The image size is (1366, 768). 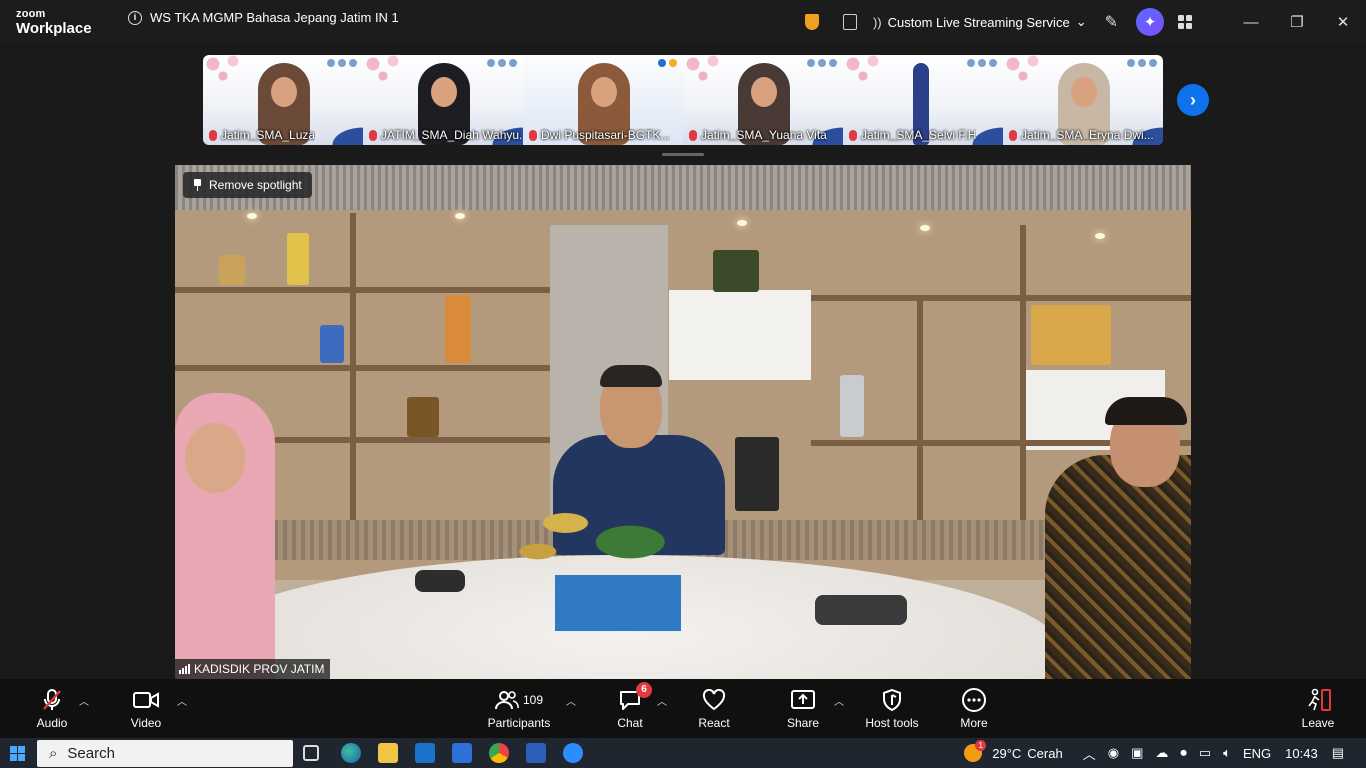 What do you see at coordinates (1111, 22) in the screenshot?
I see `whiteboard-pen-icon: ✎` at bounding box center [1111, 22].